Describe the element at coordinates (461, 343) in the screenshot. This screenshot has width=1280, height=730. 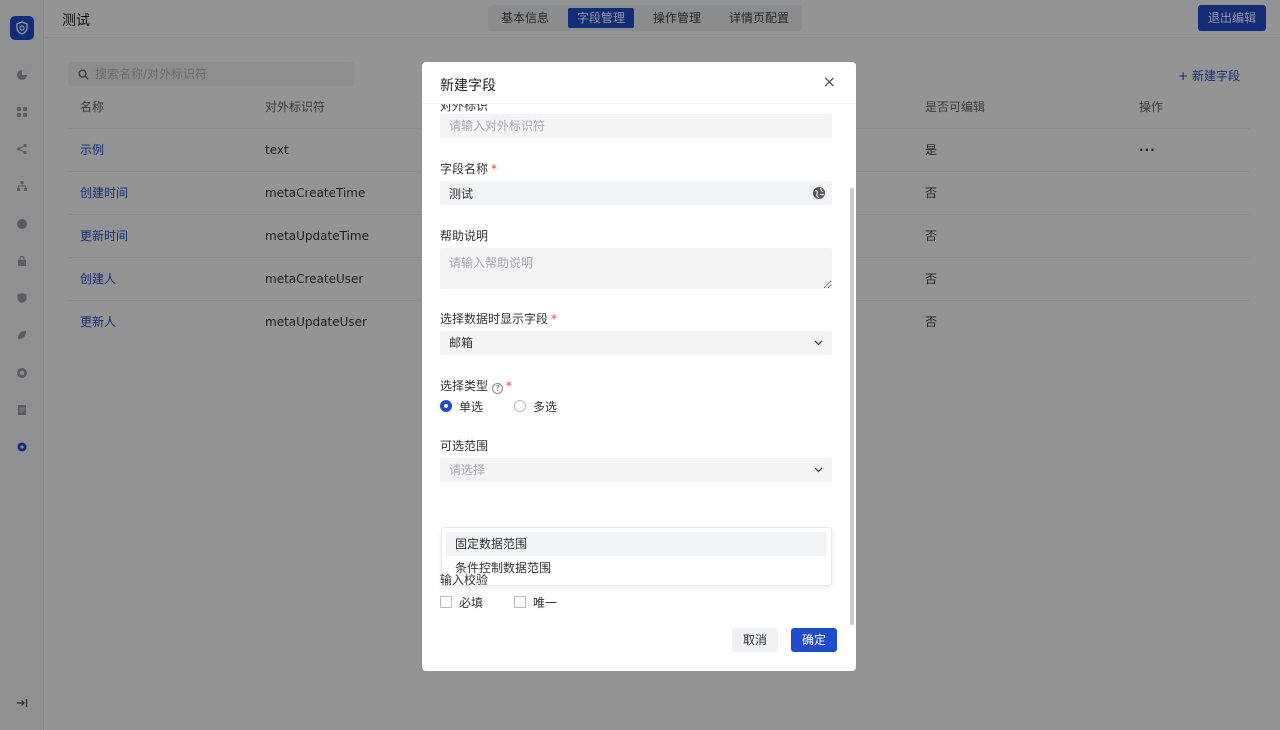
I see `display-field-value: 邮箱` at that location.